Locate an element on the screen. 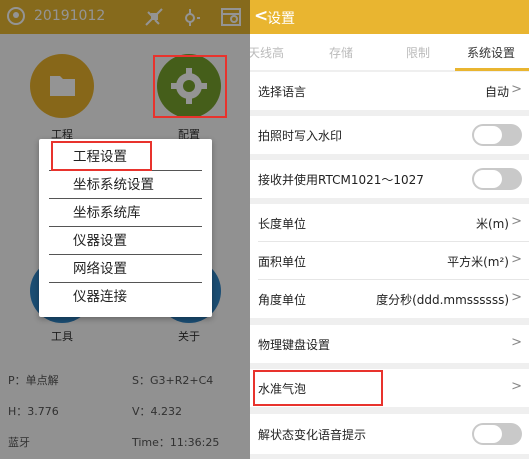 The height and width of the screenshot is (459, 529). menu-item-coordinate-library: 坐标系统库 is located at coordinates (125, 213).